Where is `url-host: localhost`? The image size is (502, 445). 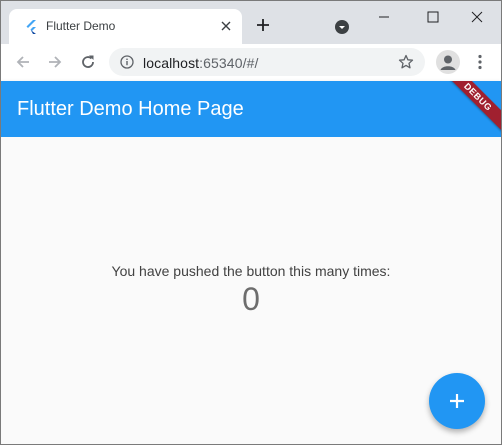
url-host: localhost is located at coordinates (171, 63).